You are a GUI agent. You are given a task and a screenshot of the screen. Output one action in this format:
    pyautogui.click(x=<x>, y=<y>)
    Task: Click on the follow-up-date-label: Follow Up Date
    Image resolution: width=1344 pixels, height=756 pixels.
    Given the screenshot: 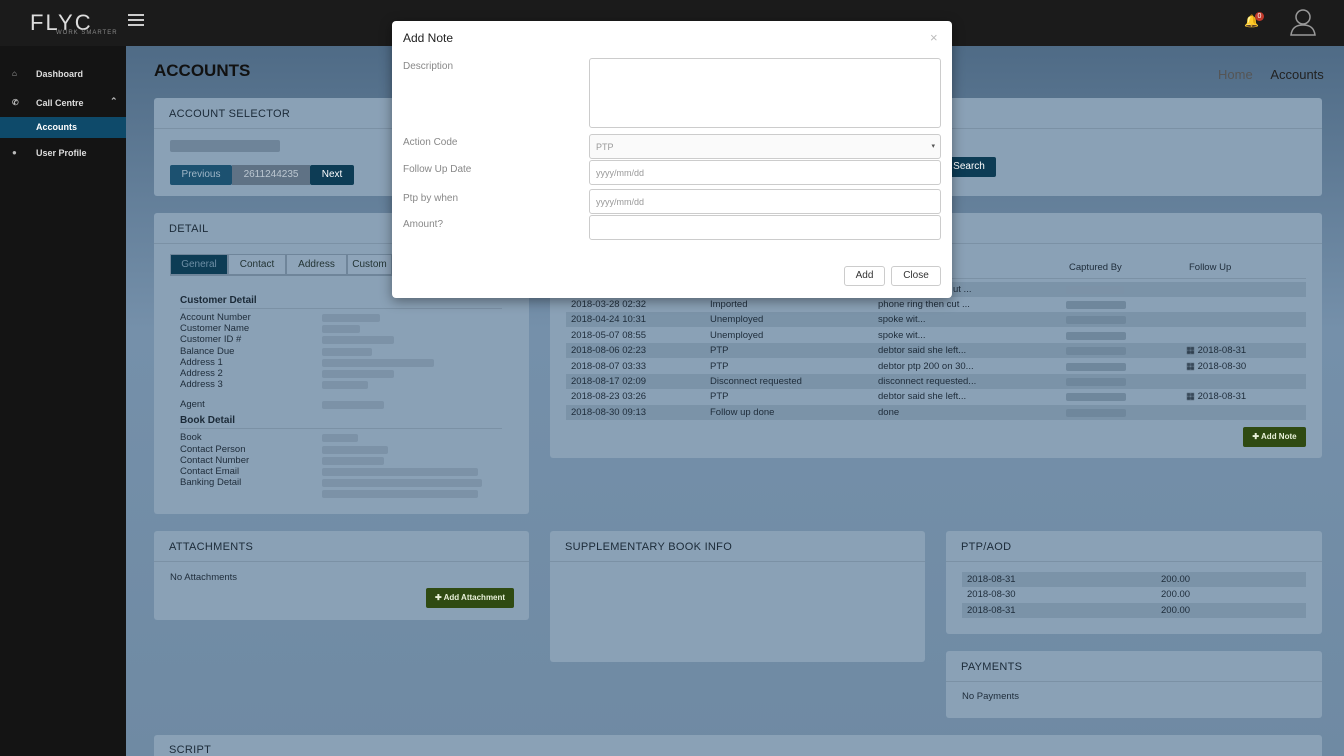 What is the action you would take?
    pyautogui.click(x=437, y=169)
    